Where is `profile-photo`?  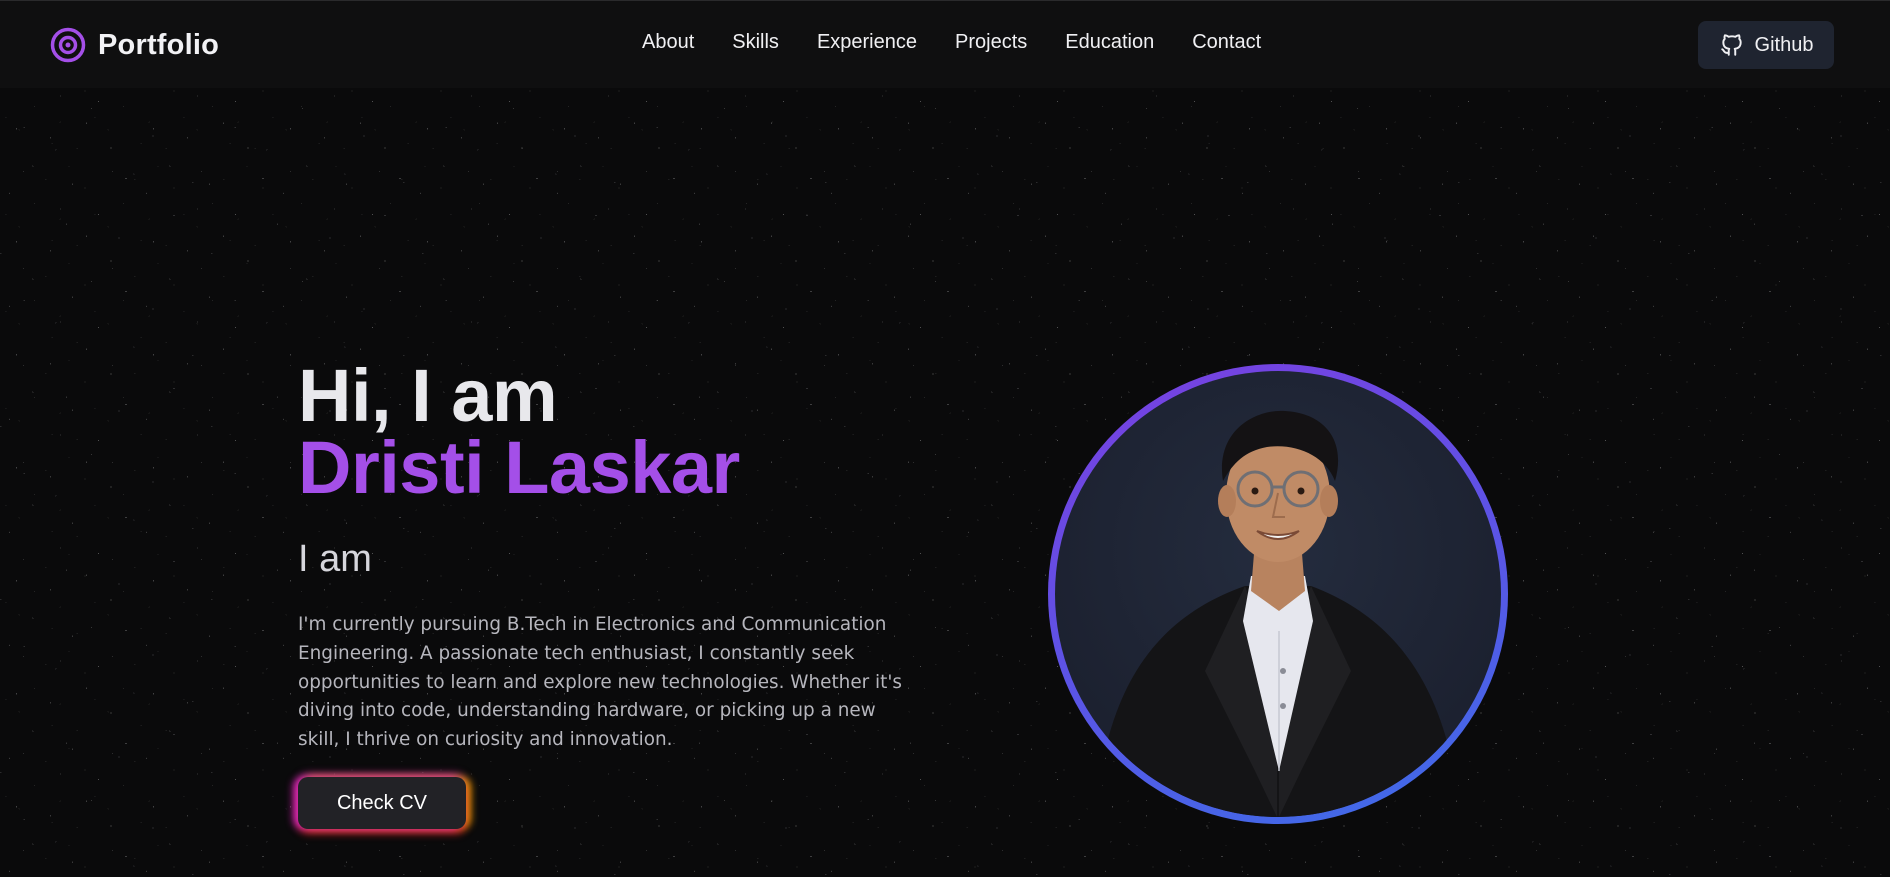
profile-photo is located at coordinates (1278, 594).